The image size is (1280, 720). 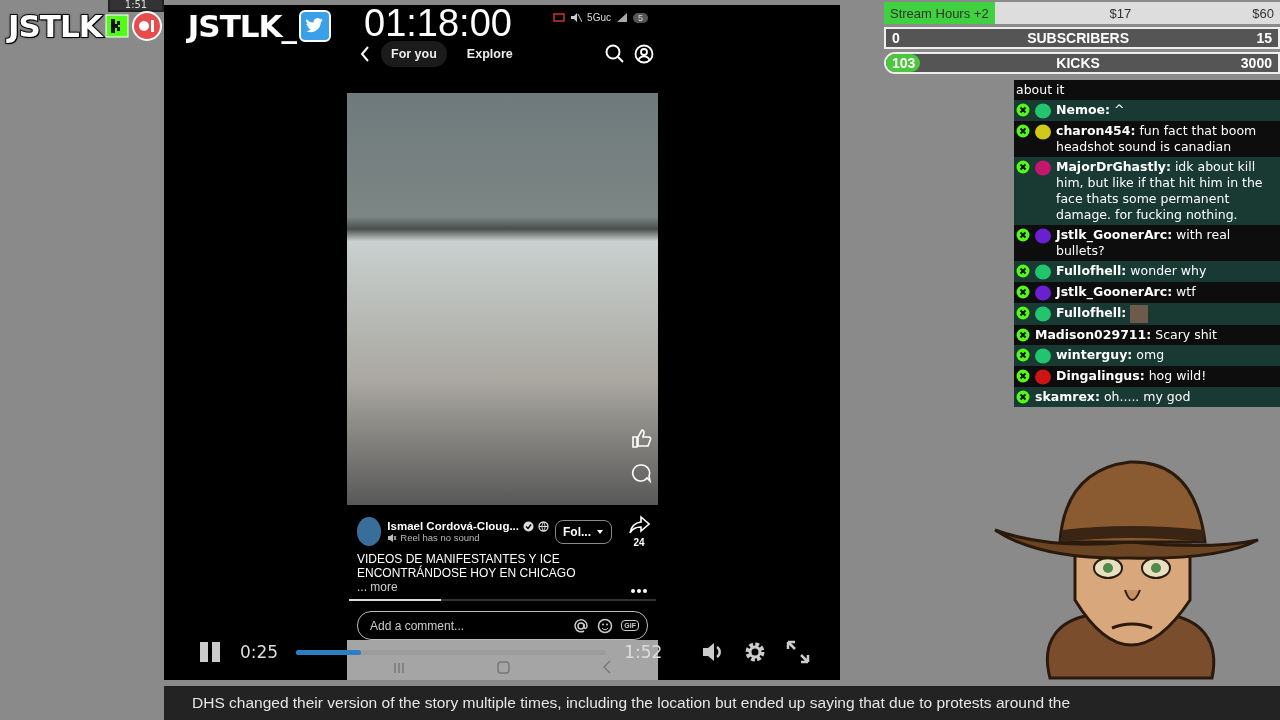 What do you see at coordinates (1263, 13) in the screenshot?
I see `goal-target: $60` at bounding box center [1263, 13].